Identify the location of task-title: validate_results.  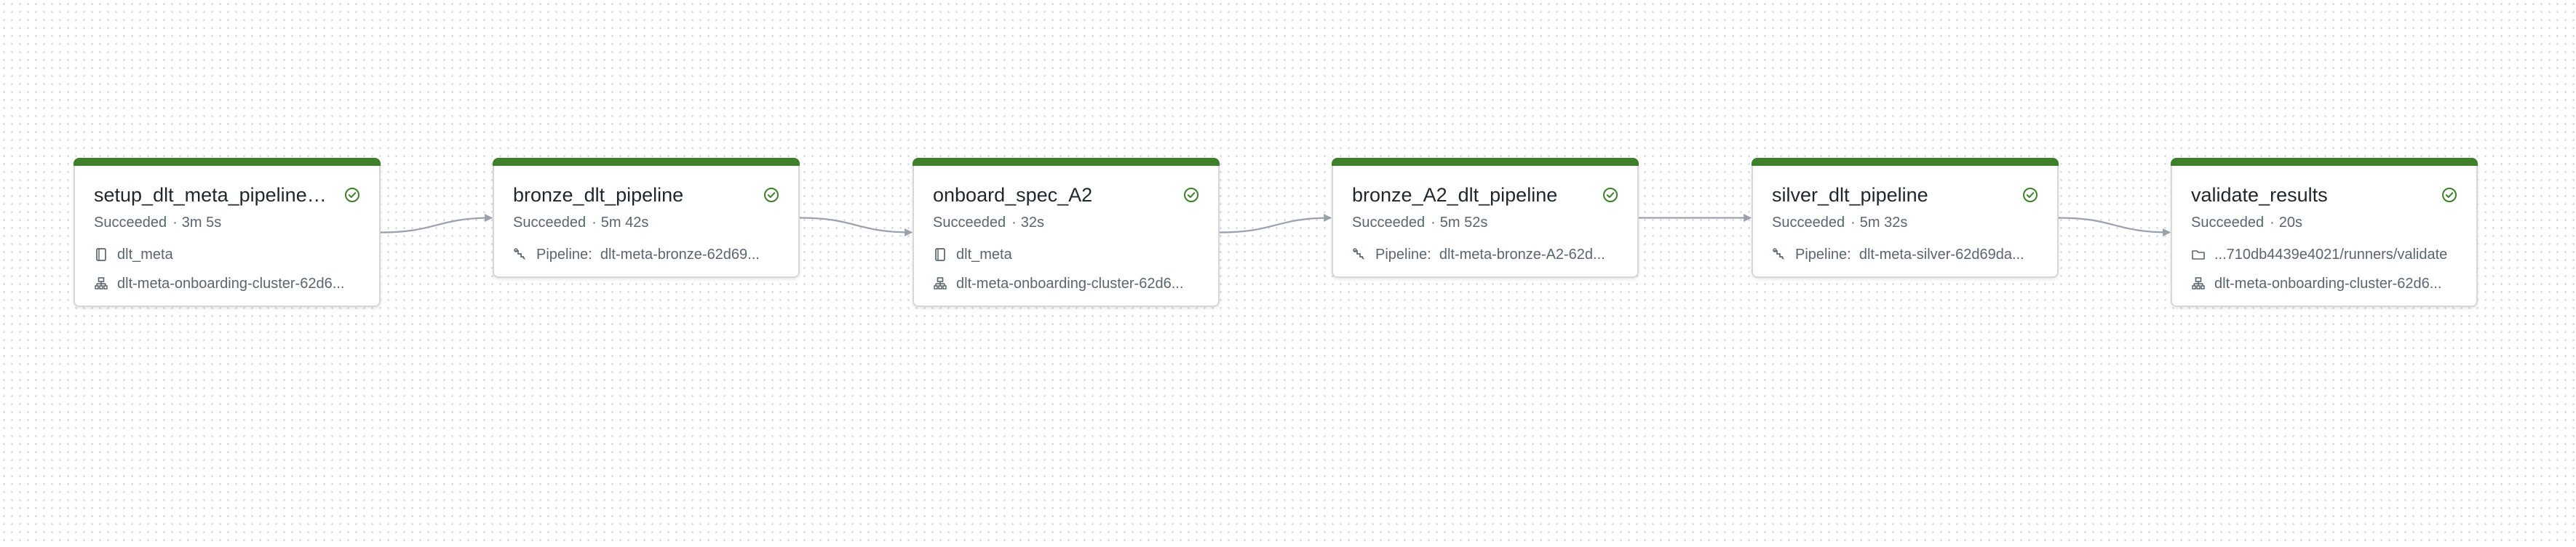
(2259, 195).